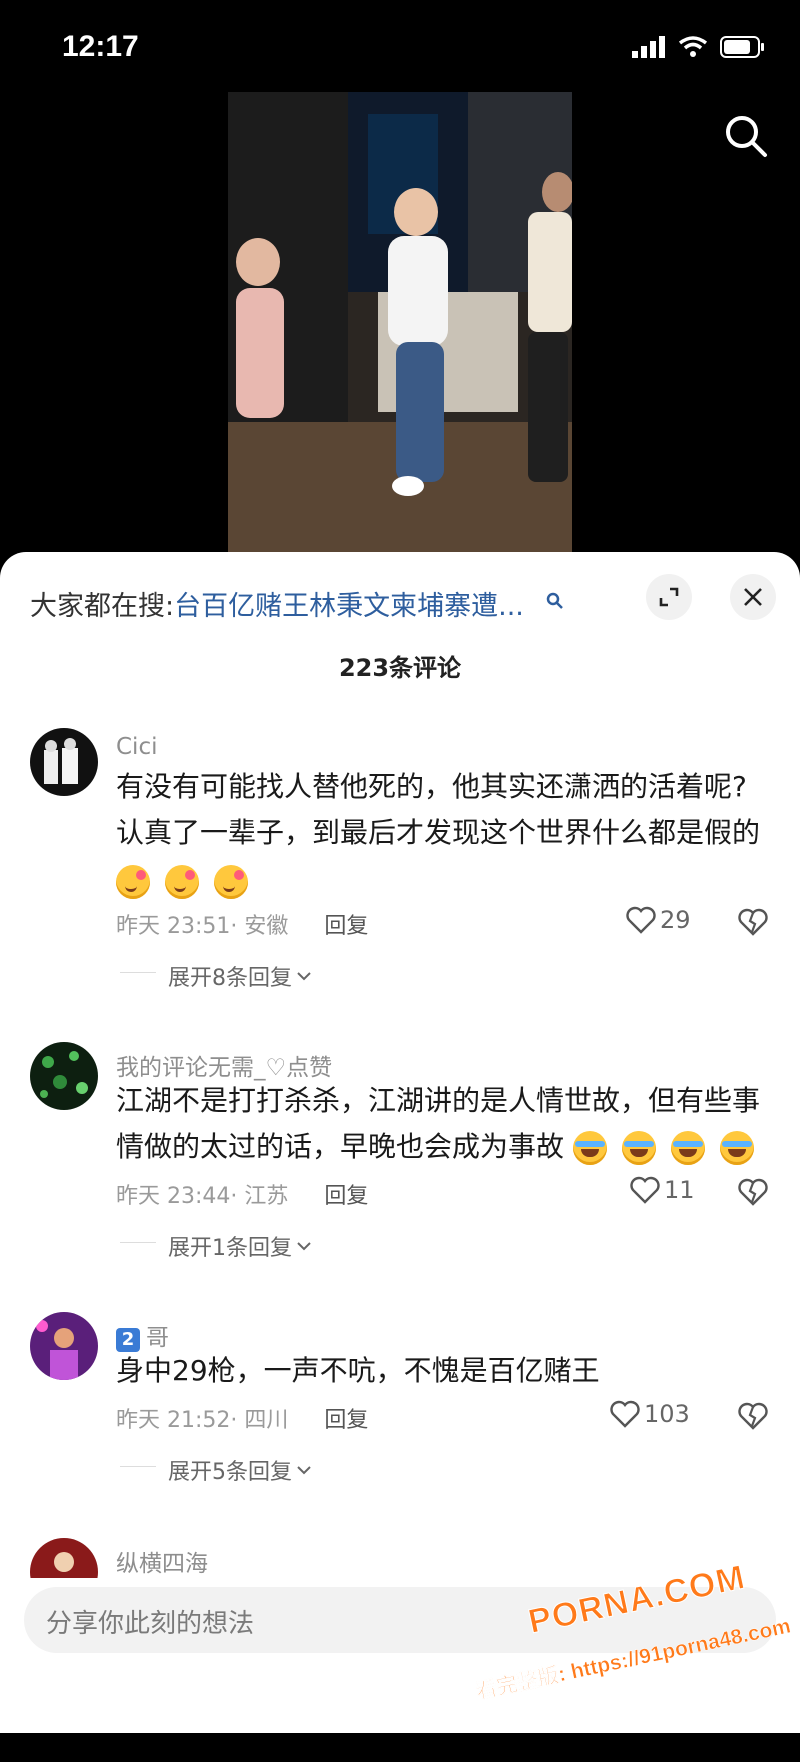 Image resolution: width=800 pixels, height=1762 pixels. I want to click on status-icons, so click(699, 47).